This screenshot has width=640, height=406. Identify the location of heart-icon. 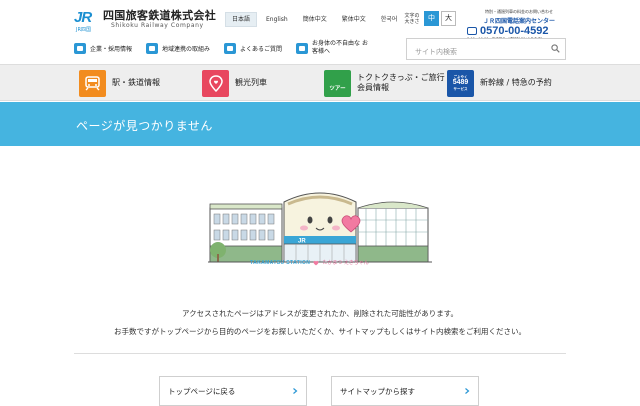
(316, 262).